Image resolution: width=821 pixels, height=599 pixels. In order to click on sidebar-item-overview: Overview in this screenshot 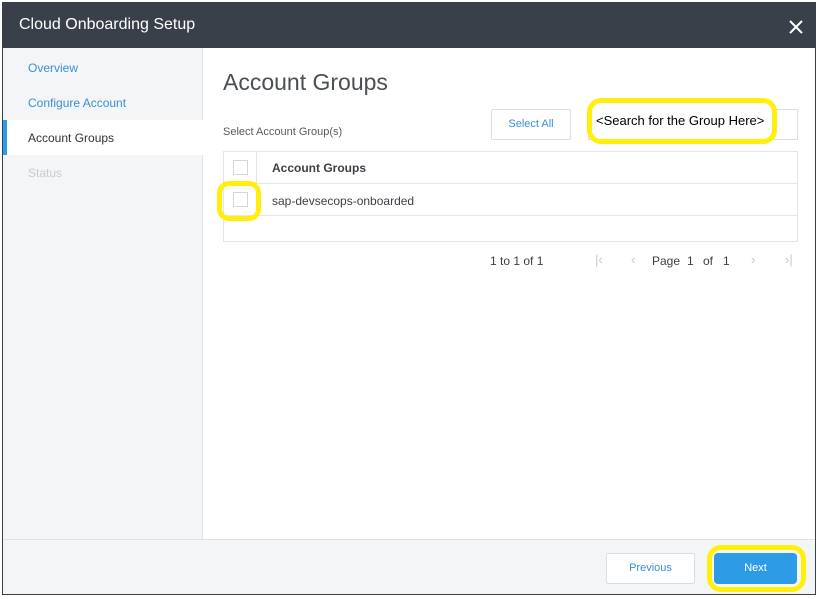, I will do `click(103, 67)`.